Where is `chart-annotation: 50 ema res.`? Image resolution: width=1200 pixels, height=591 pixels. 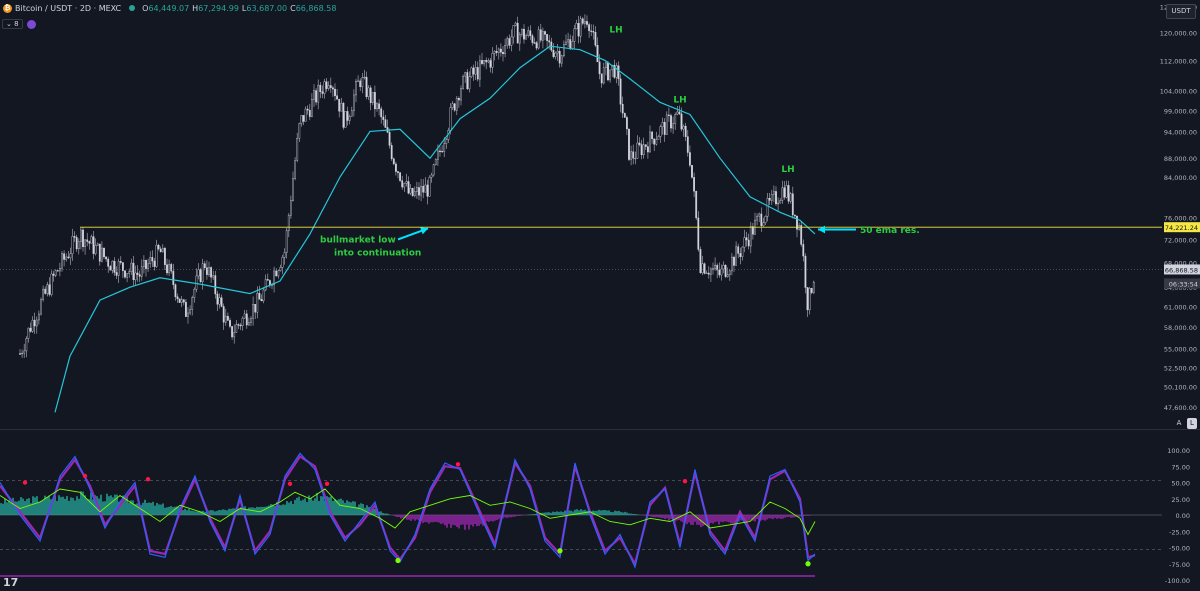 chart-annotation: 50 ema res. is located at coordinates (890, 231).